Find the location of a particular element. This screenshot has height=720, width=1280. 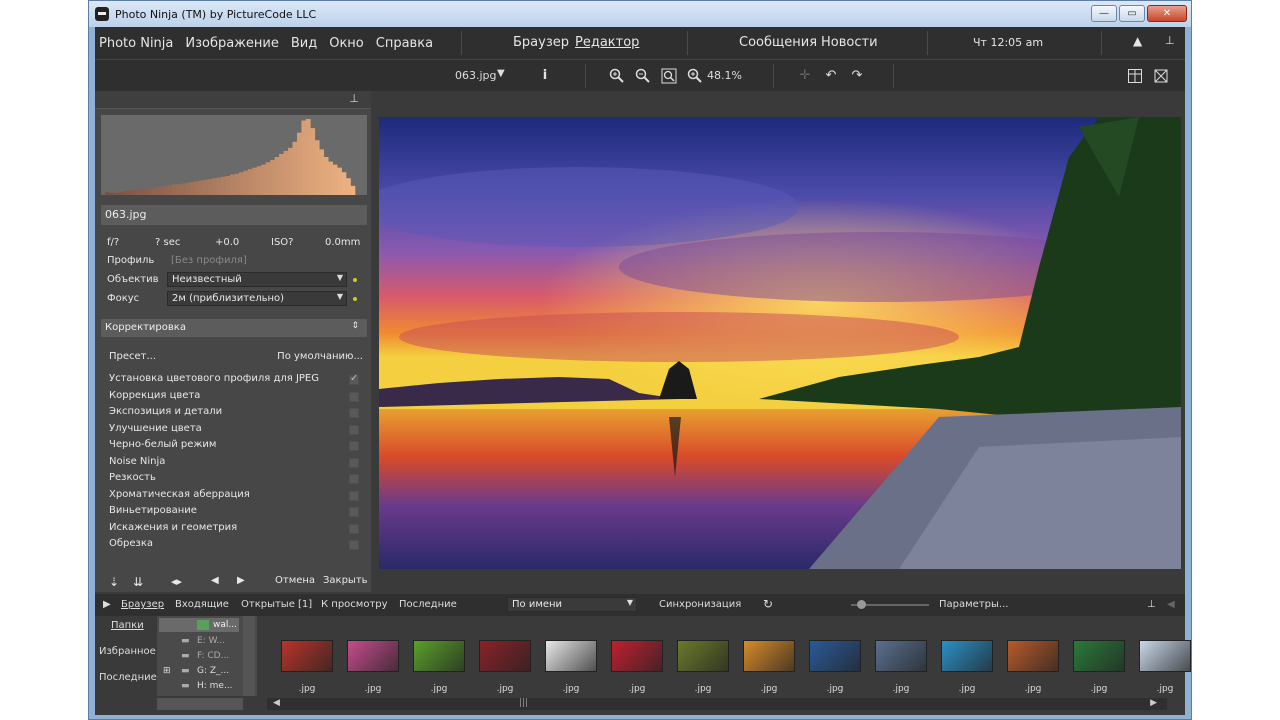

close-panel-button: Закрыть is located at coordinates (345, 580).